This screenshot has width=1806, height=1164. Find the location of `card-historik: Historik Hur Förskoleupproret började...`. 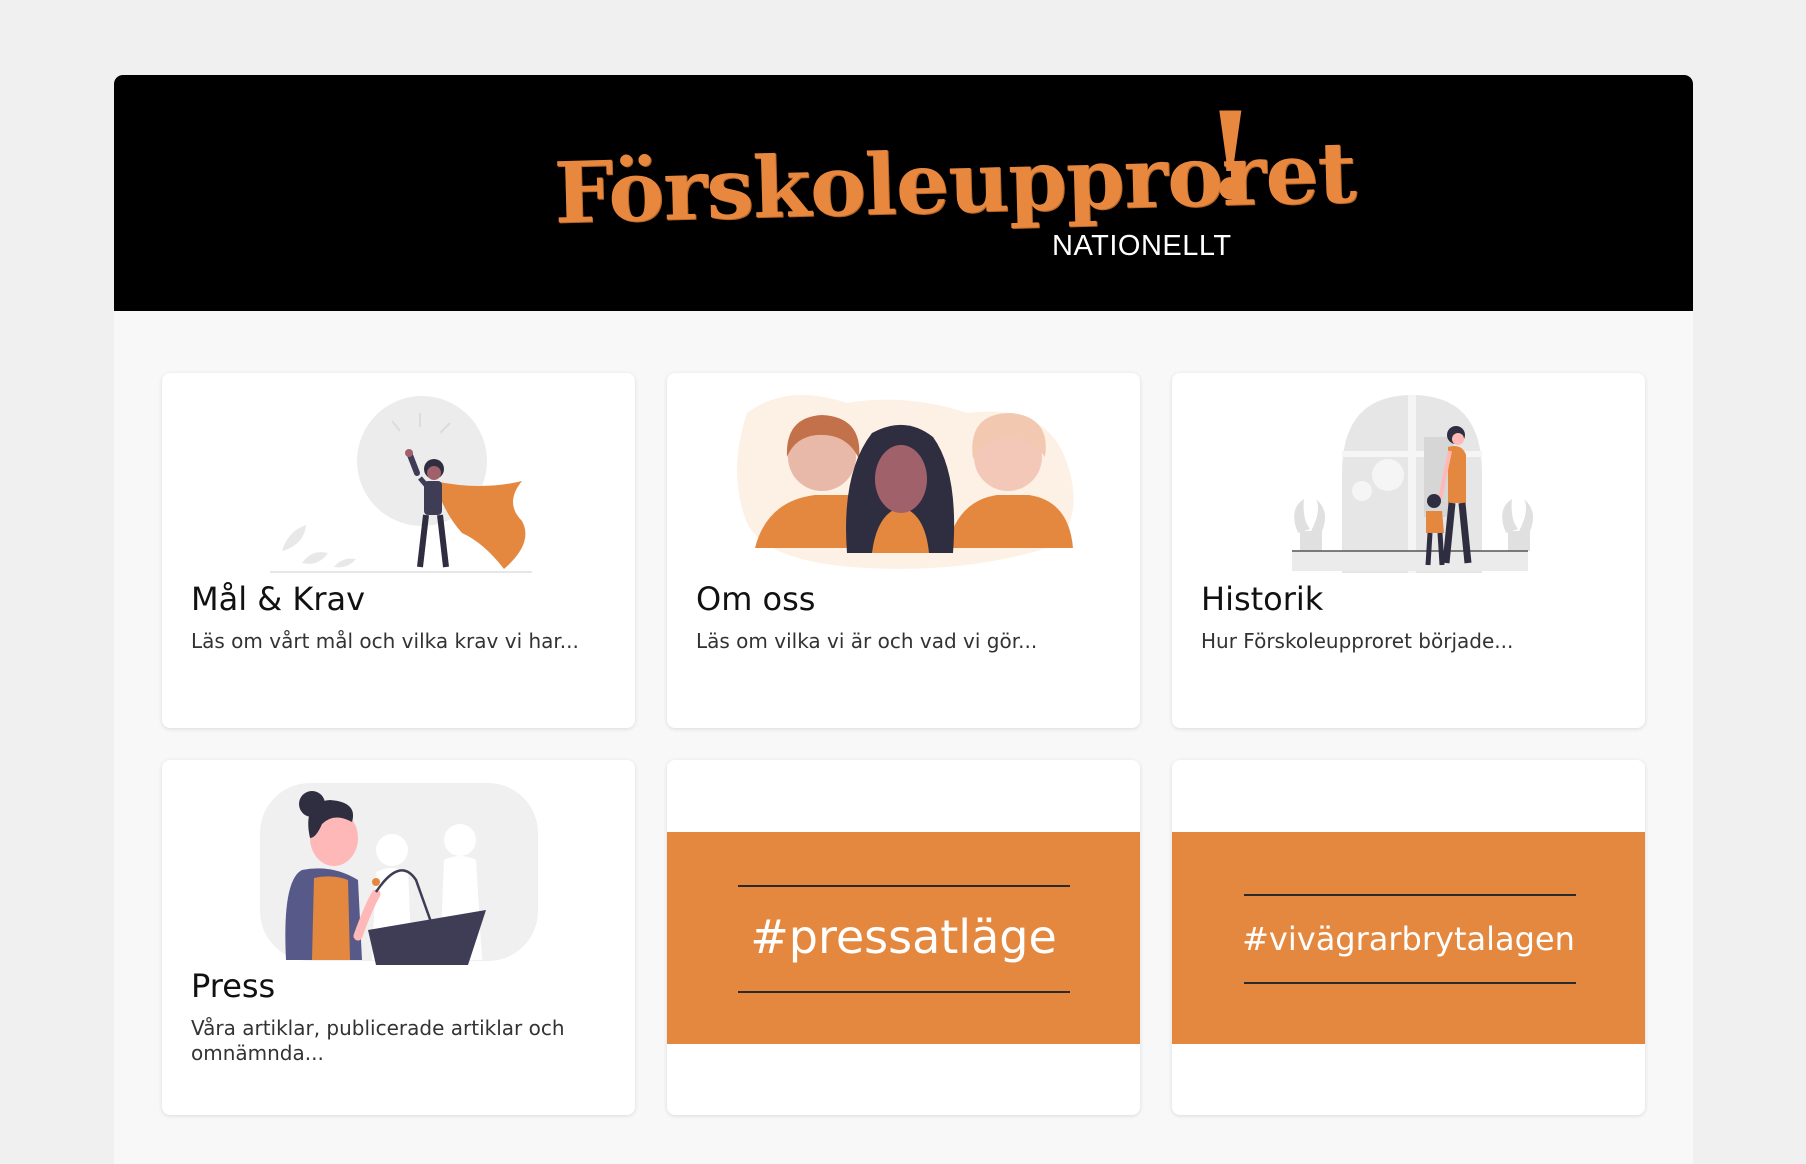

card-historik: Historik Hur Förskoleupproret började... is located at coordinates (1408, 550).